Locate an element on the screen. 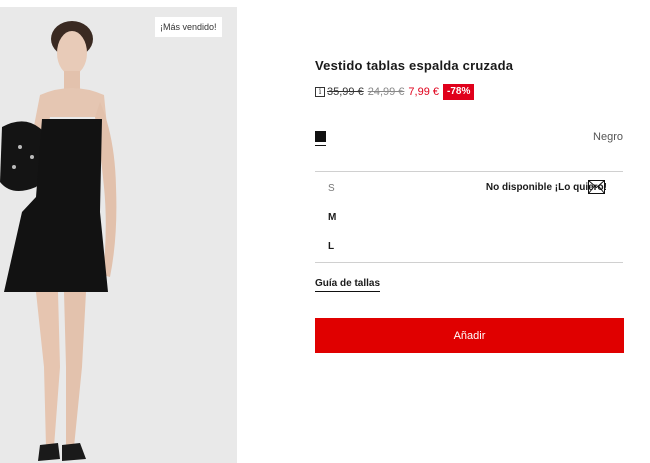 Image resolution: width=650 pixels, height=463 pixels. price-row: i 35,99 € 24,99 € 7,99 € -78% is located at coordinates (395, 92).